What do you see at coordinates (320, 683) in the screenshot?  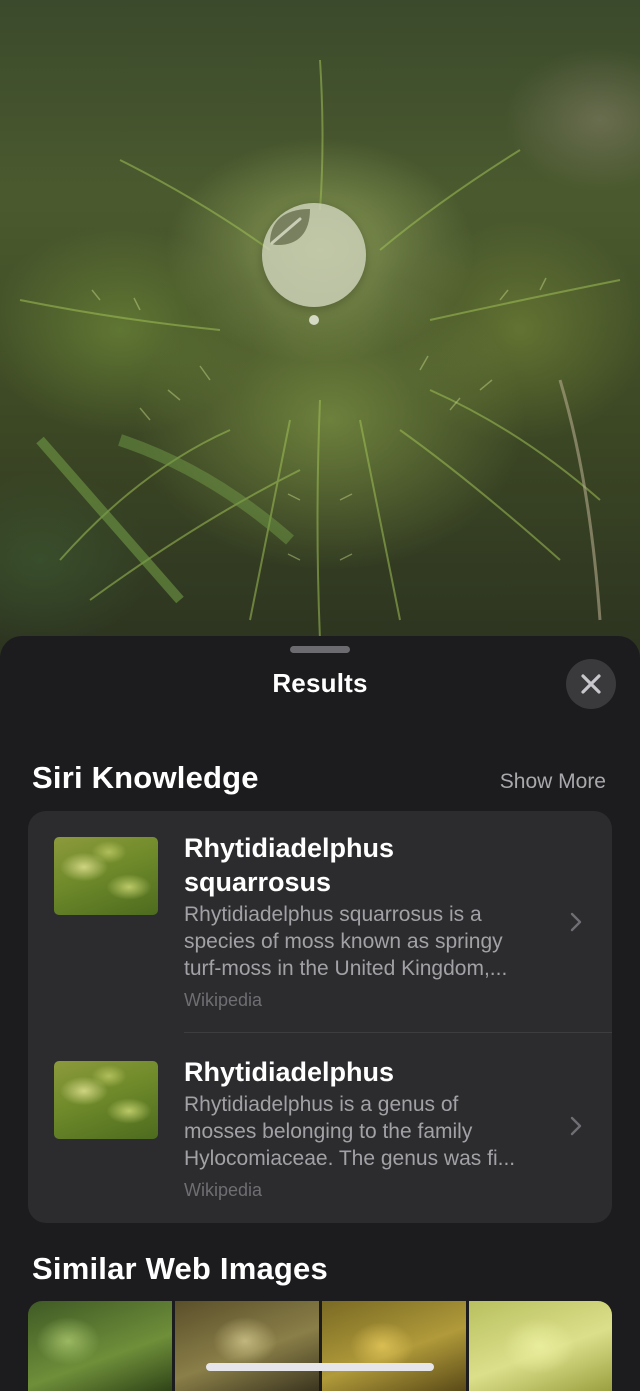 I see `sheet-title: Results` at bounding box center [320, 683].